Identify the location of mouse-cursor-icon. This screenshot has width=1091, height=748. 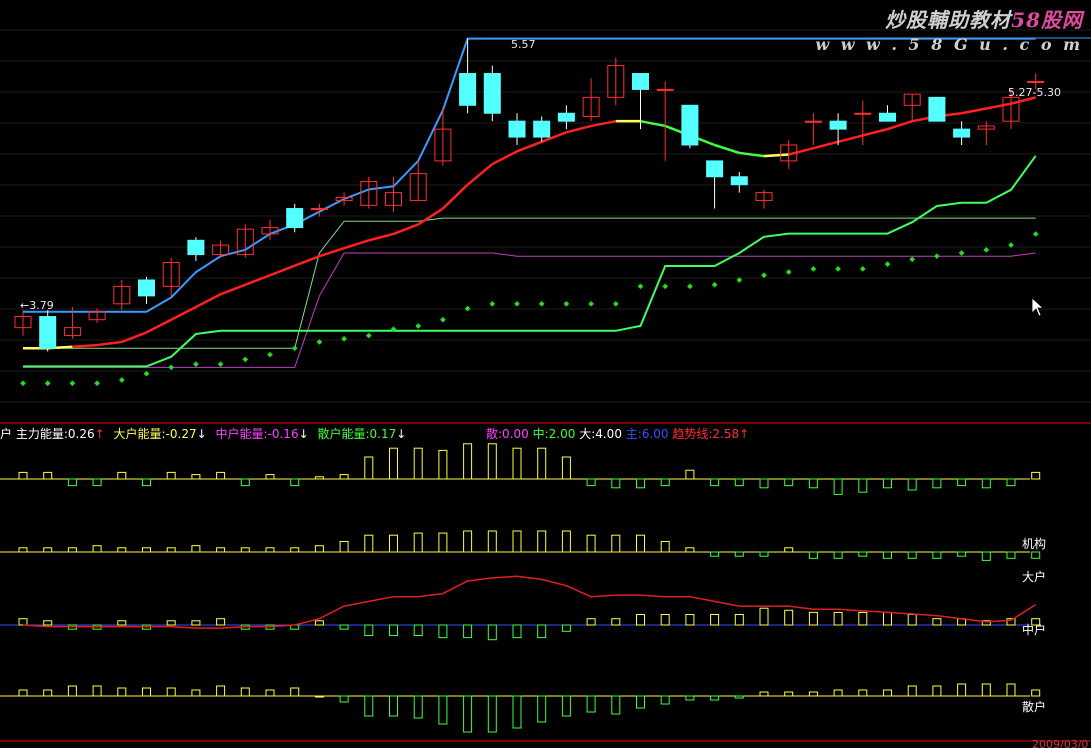
(1038, 307).